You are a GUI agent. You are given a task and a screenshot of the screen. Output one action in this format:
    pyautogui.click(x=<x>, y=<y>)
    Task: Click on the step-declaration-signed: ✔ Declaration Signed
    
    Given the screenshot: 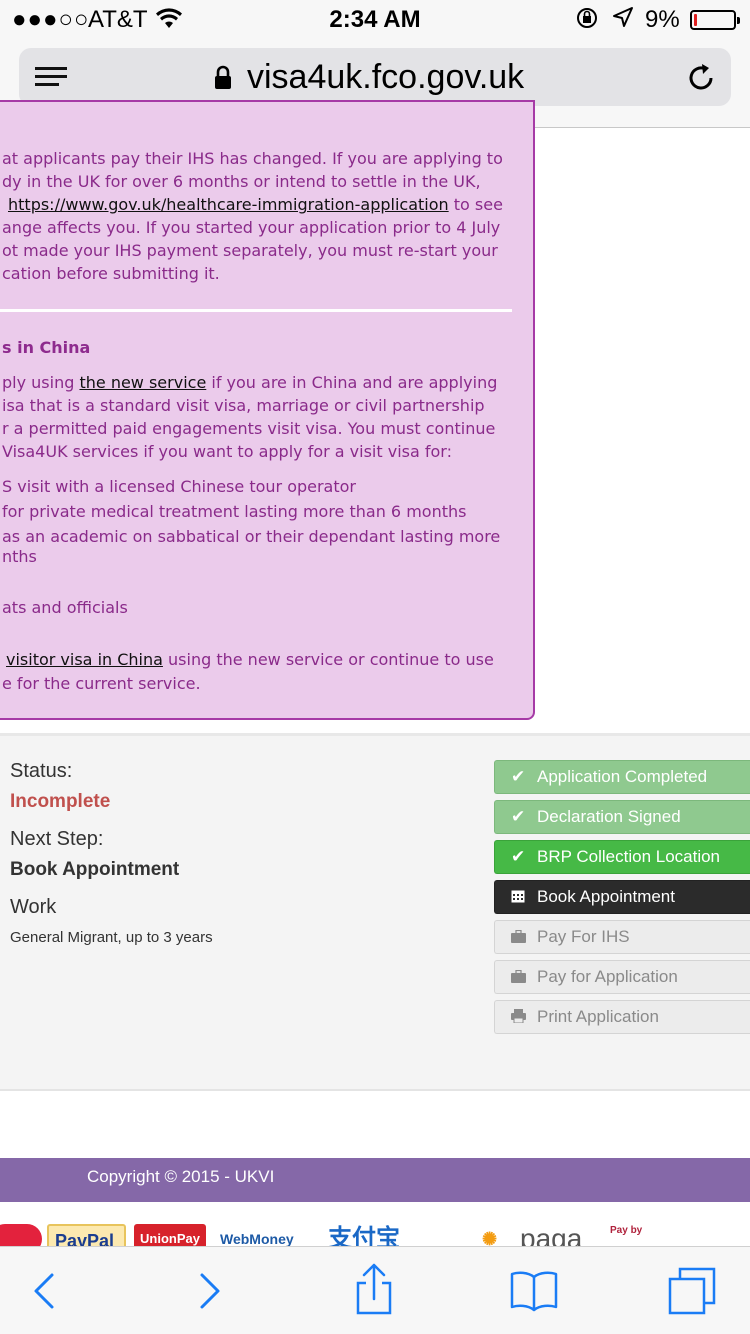 What is the action you would take?
    pyautogui.click(x=622, y=817)
    